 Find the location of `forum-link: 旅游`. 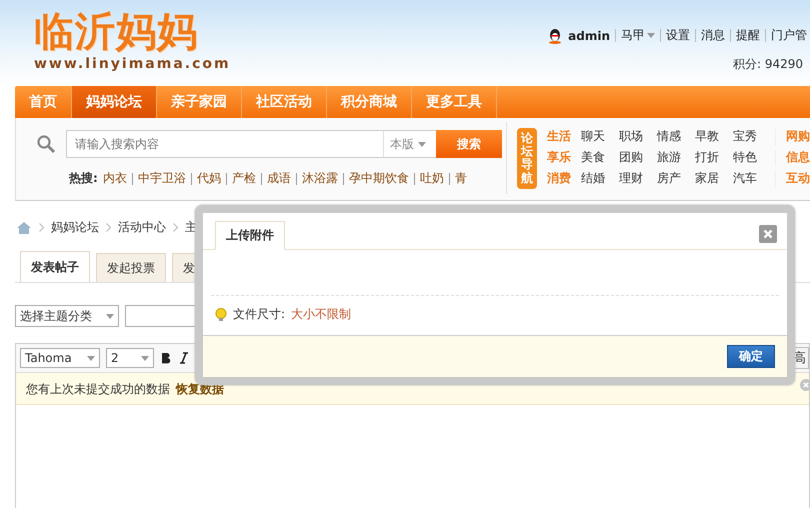

forum-link: 旅游 is located at coordinates (671, 157).